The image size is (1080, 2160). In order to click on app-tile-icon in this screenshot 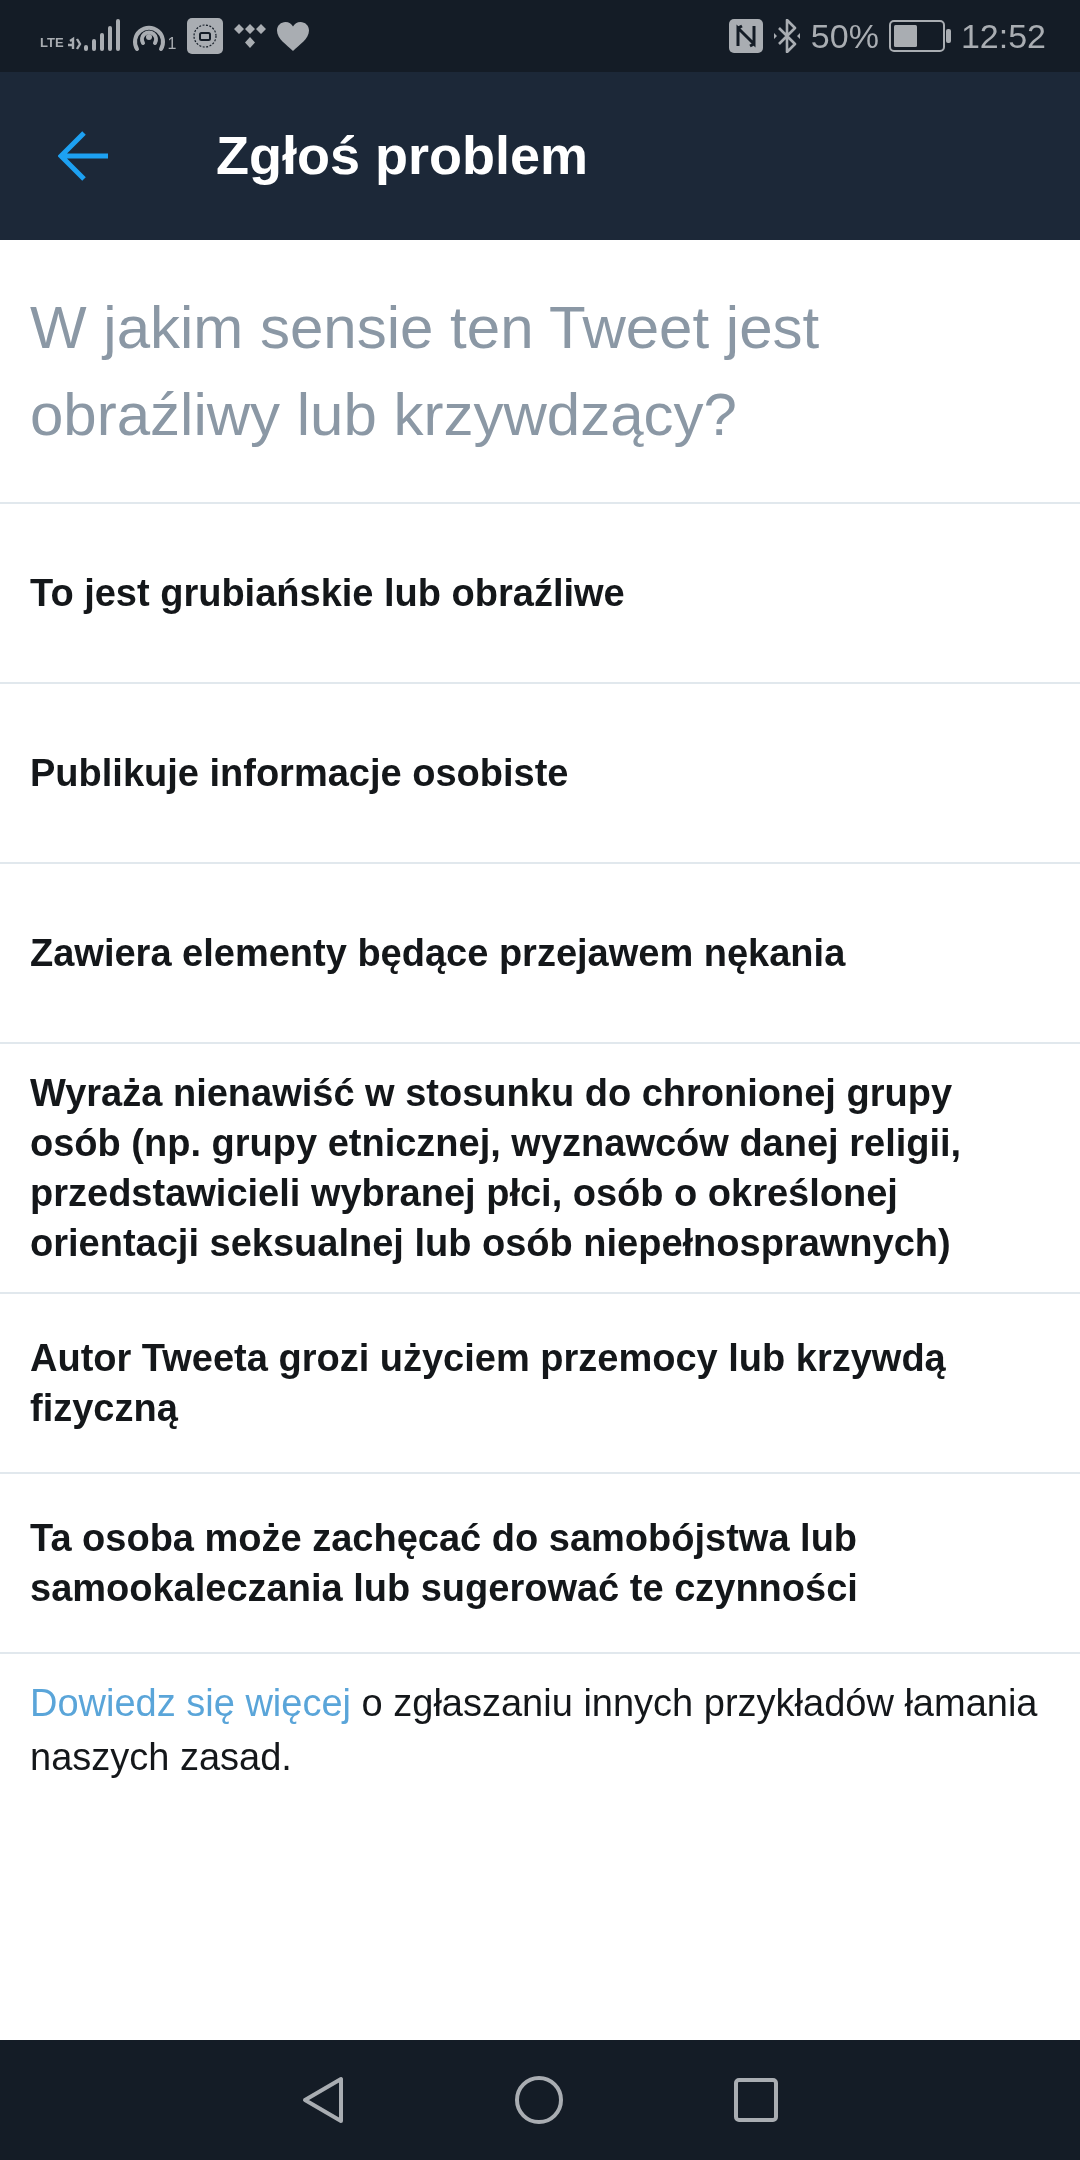, I will do `click(204, 36)`.